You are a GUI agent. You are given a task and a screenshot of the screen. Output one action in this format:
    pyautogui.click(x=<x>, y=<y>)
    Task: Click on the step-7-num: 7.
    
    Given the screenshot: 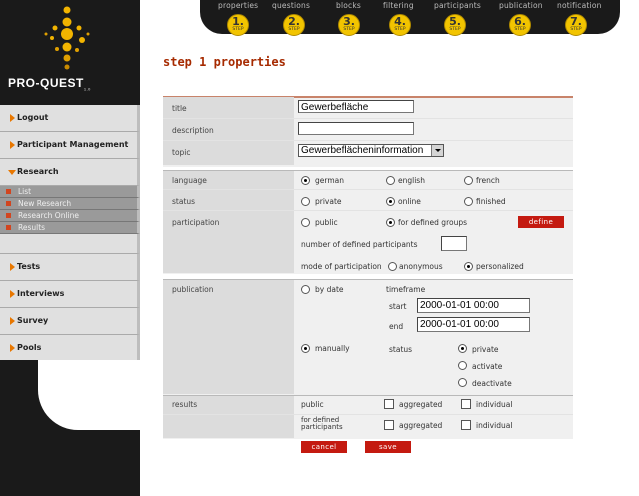 What is the action you would take?
    pyautogui.click(x=576, y=21)
    